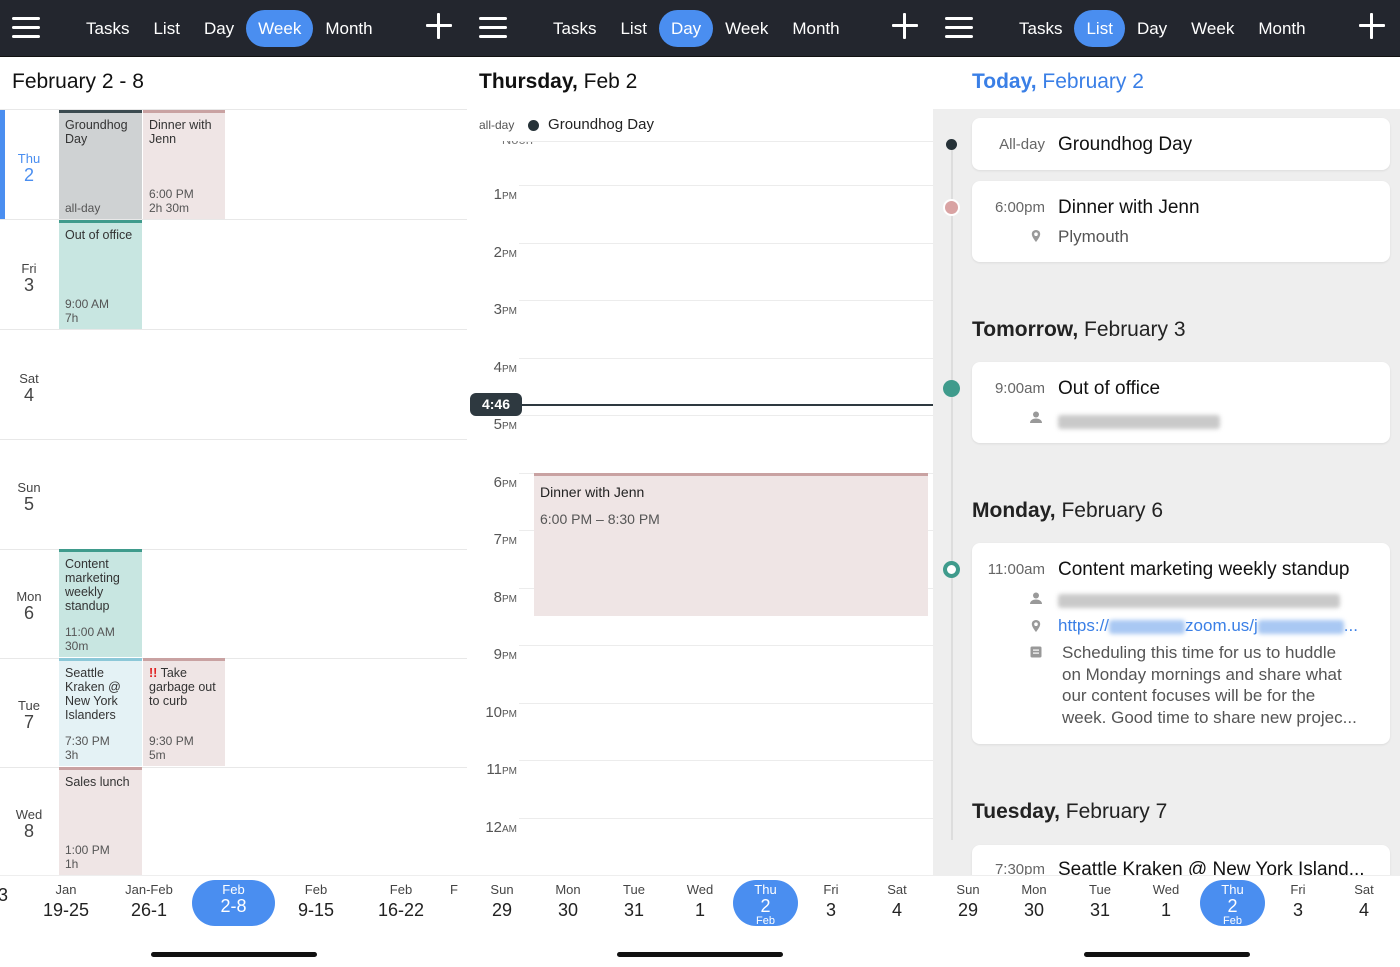  What do you see at coordinates (1022, 144) in the screenshot?
I see `event-time: All-day` at bounding box center [1022, 144].